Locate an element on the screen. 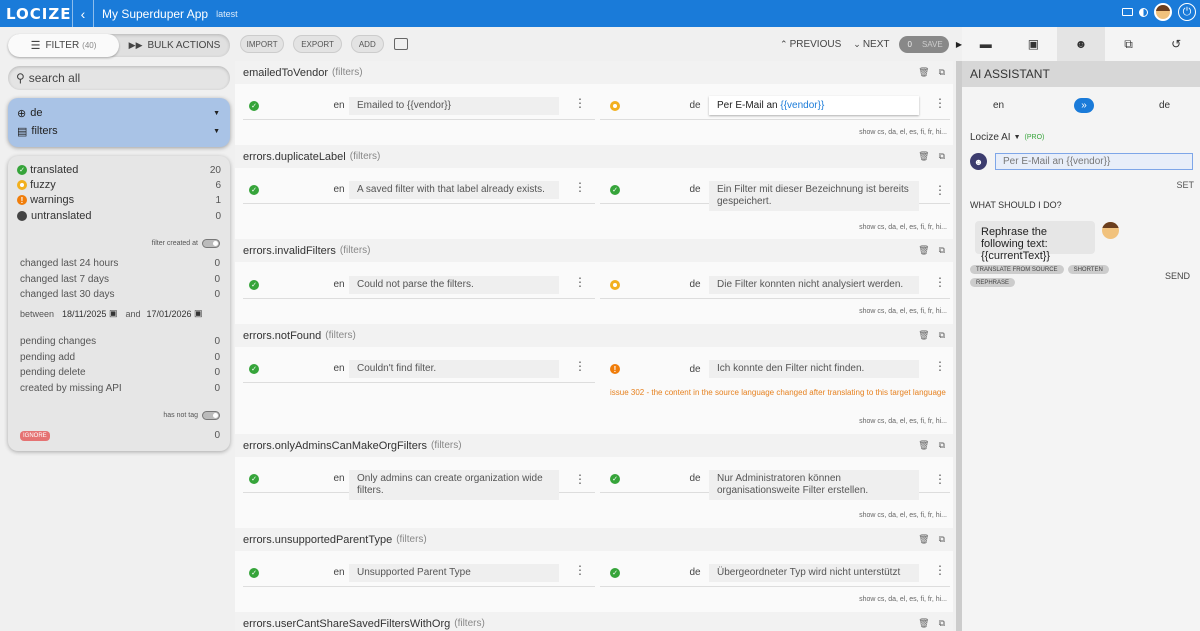 This screenshot has height=631, width=1200. changed-30d: changed last 30 days 0 is located at coordinates (120, 294).